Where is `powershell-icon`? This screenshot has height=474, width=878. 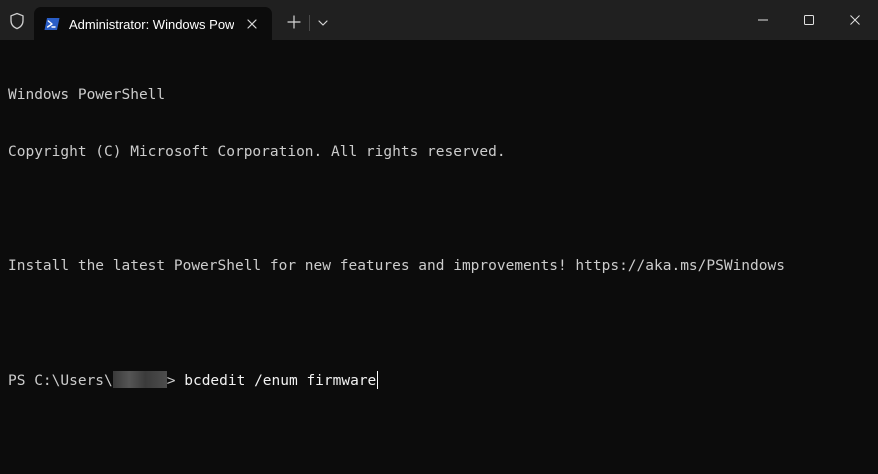 powershell-icon is located at coordinates (52, 24).